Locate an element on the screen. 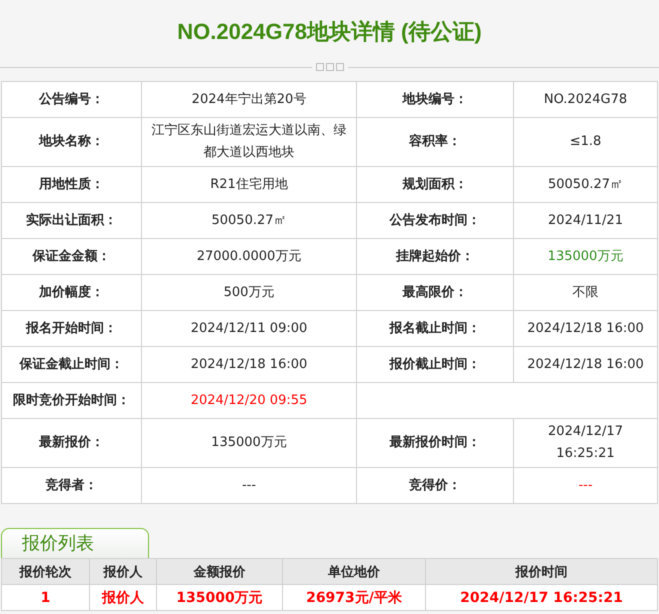  column-header: 单位地价 is located at coordinates (354, 571).